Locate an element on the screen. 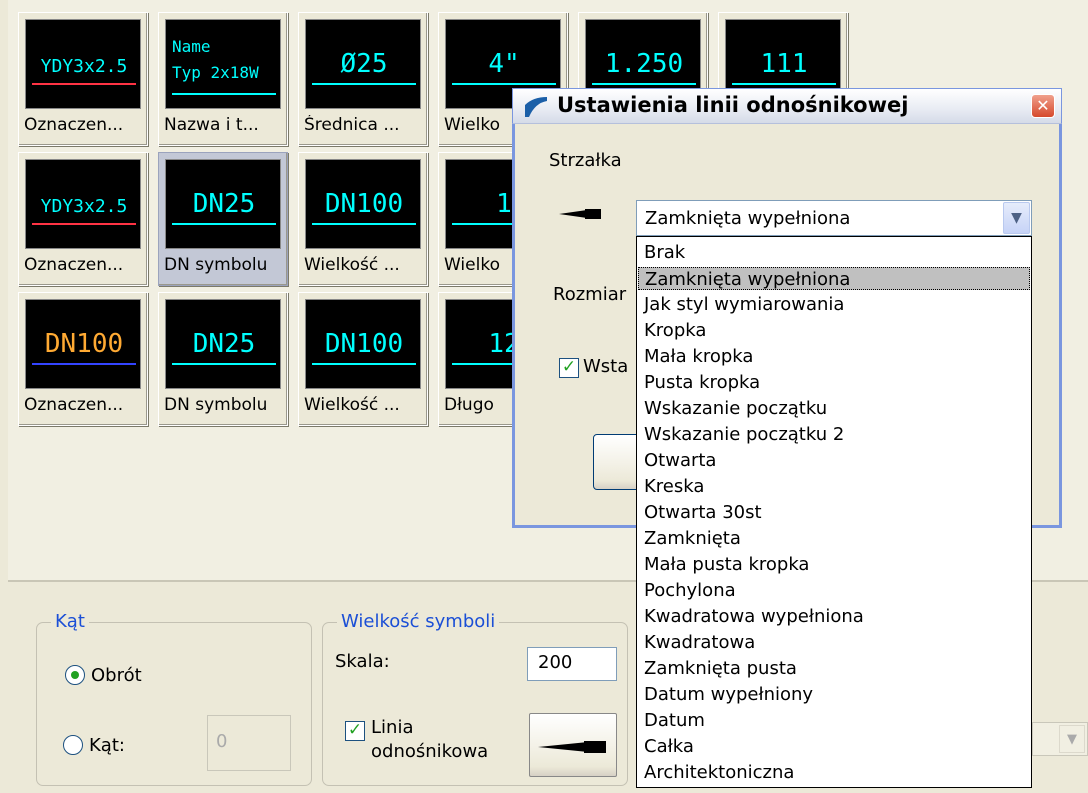 This screenshot has height=793, width=1088. arrow-option: Kwadratowa is located at coordinates (834, 642).